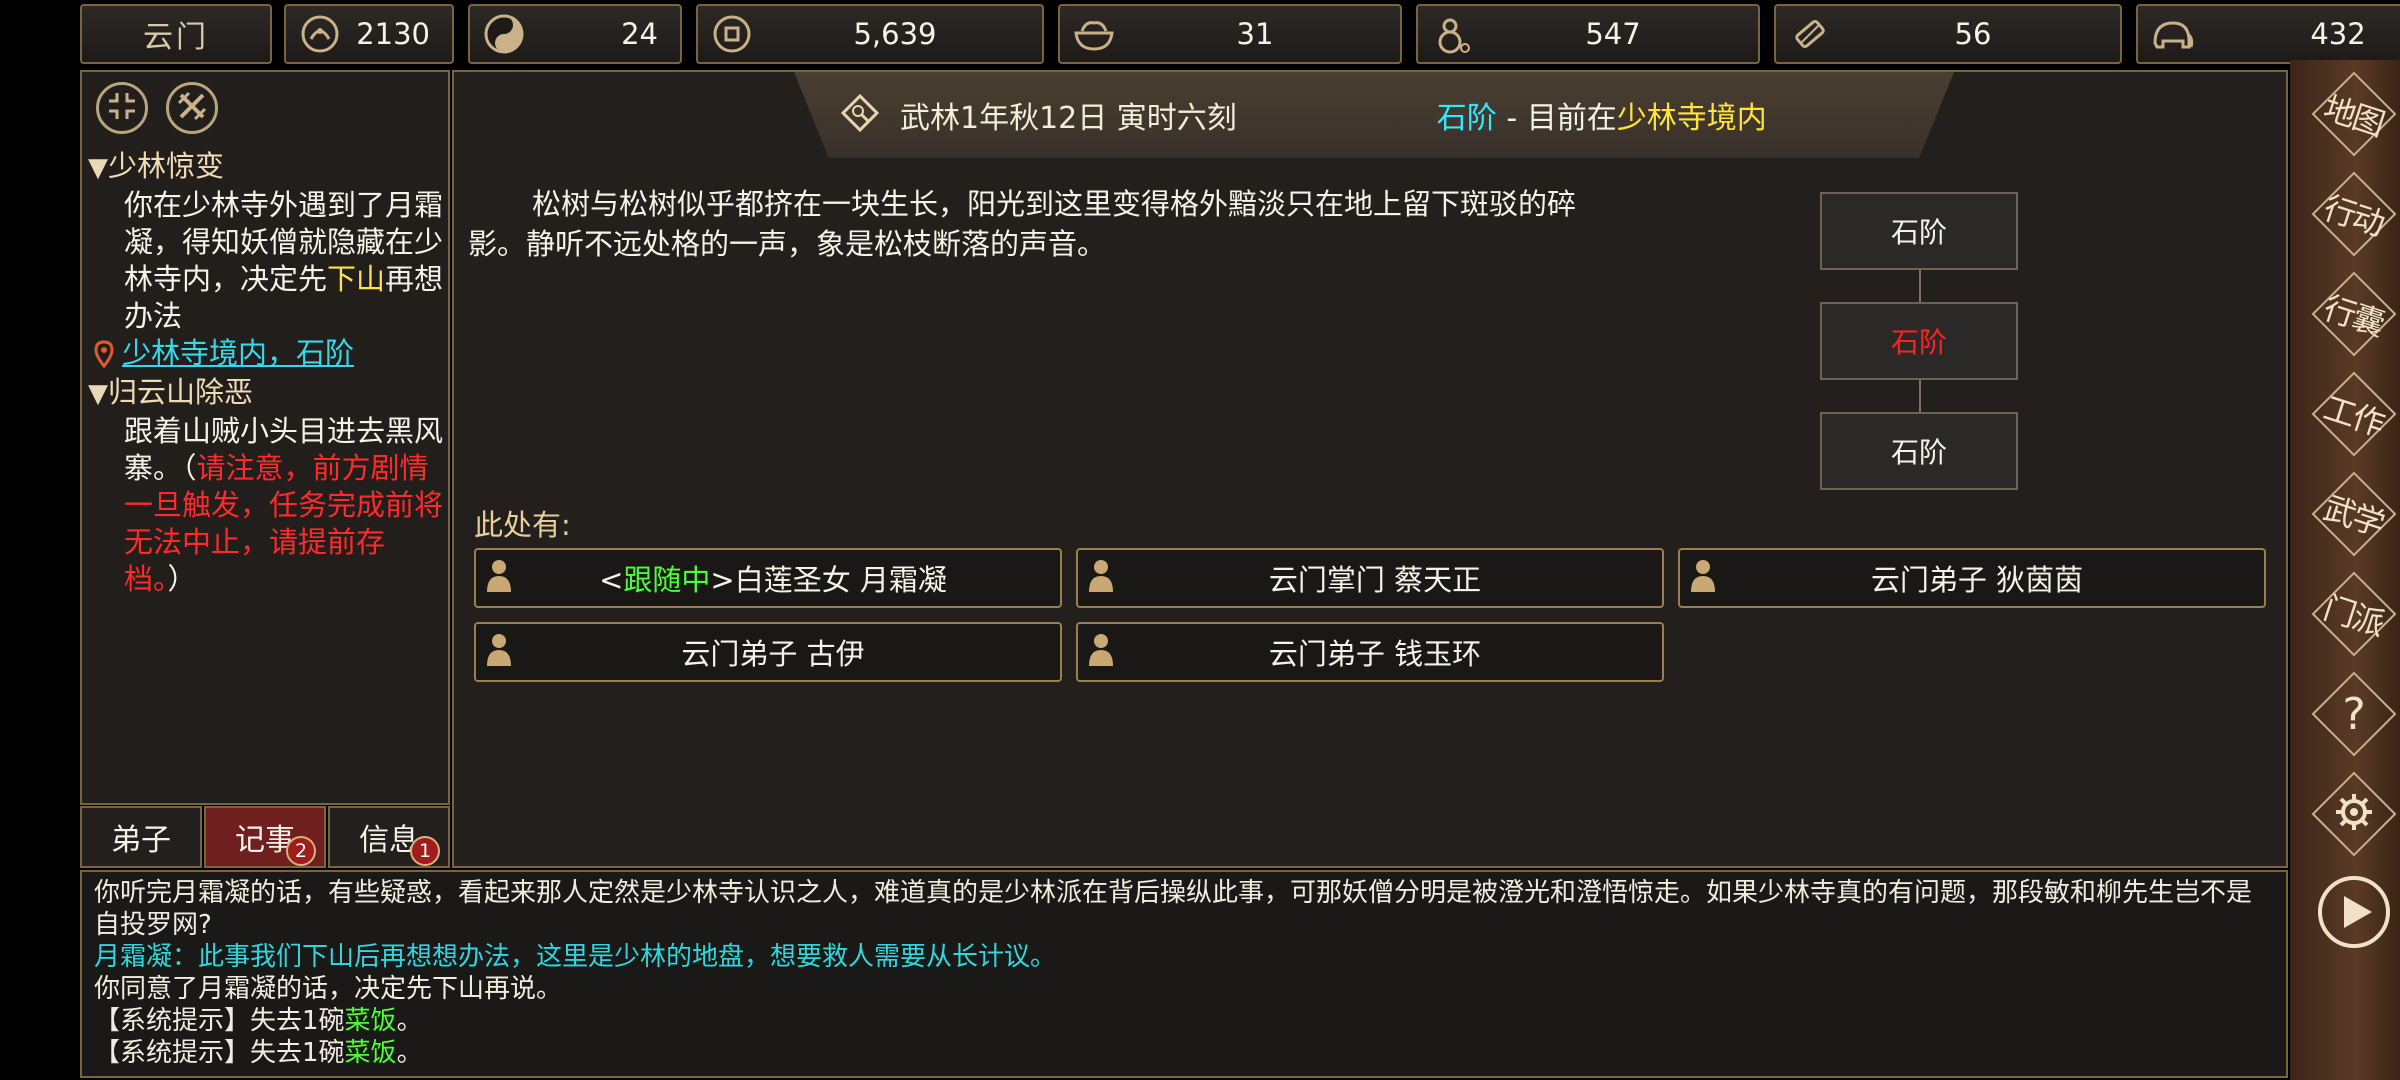 The width and height of the screenshot is (2400, 1080). I want to click on side-menu: 地图 行动 行囊 工作 武学 门派 ?, so click(2345, 570).